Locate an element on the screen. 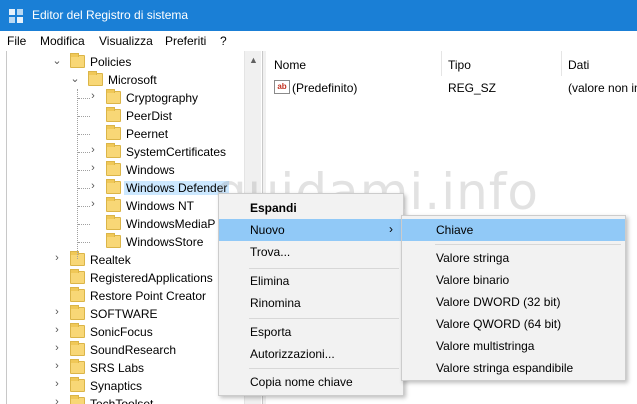 Image resolution: width=637 pixels, height=404 pixels. tree-node: ⌄ Microsoft is located at coordinates (122, 80).